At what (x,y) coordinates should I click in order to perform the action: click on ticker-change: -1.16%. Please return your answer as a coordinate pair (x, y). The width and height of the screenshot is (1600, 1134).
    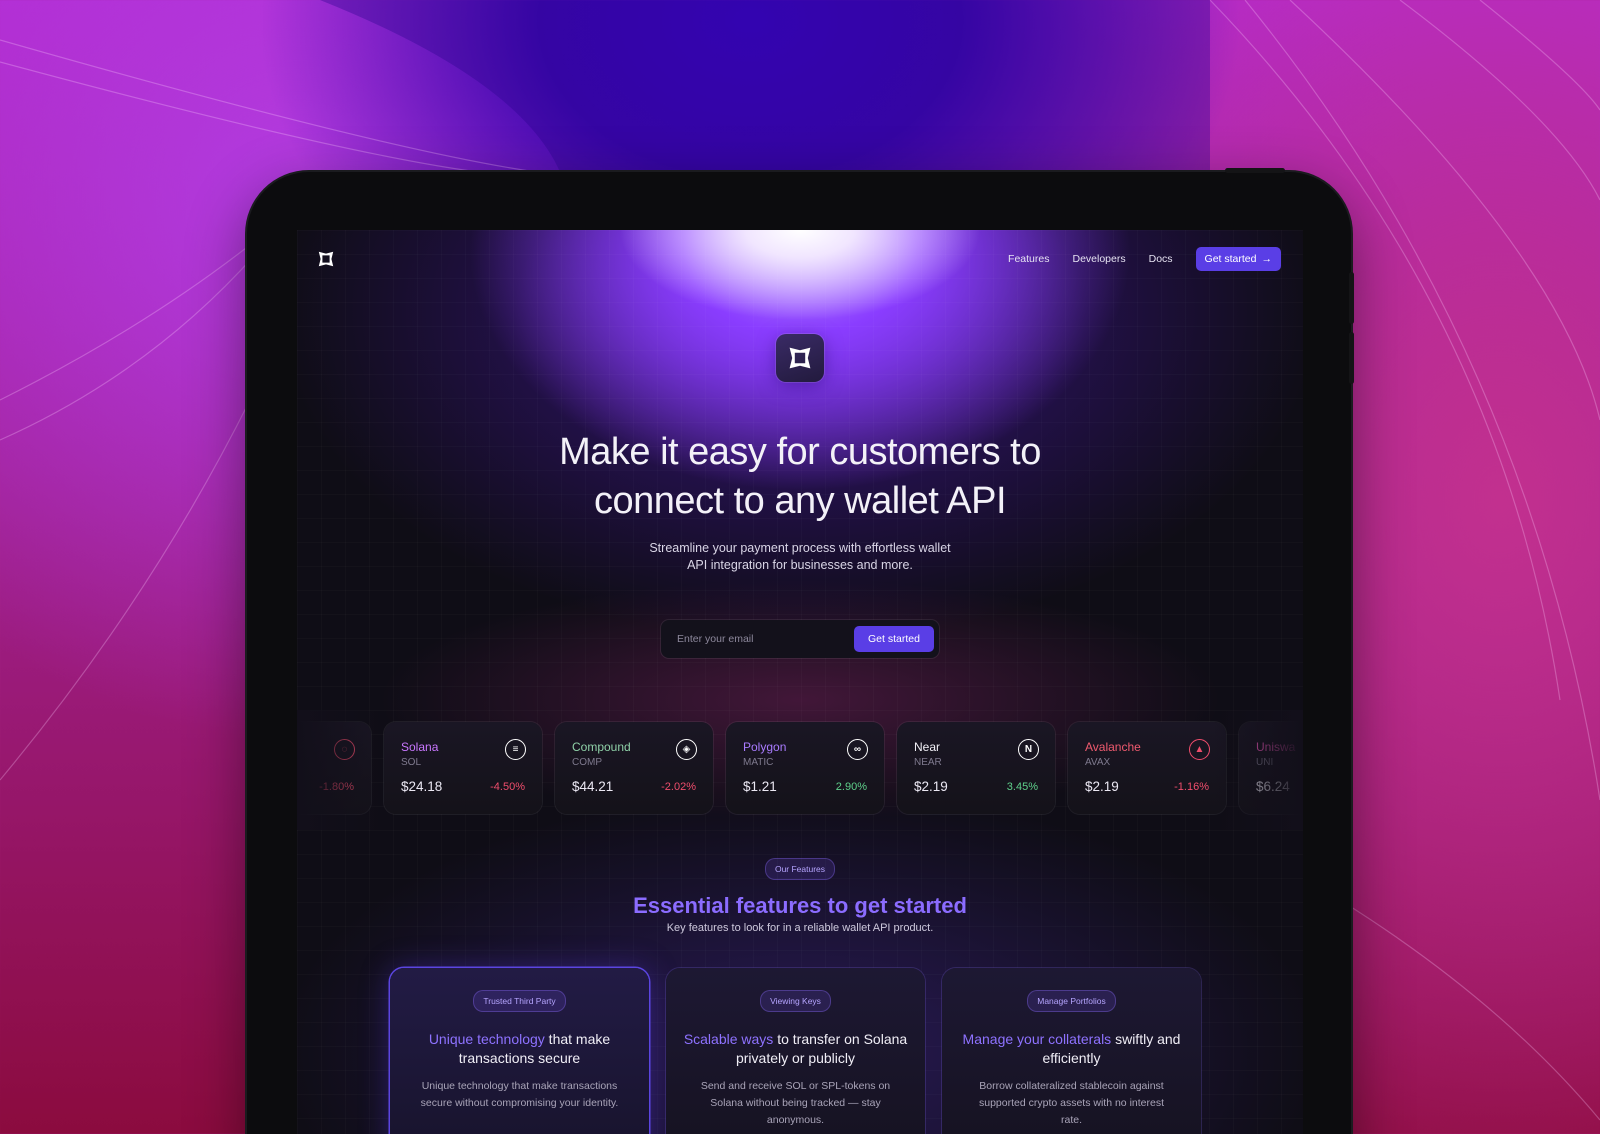
    Looking at the image, I should click on (1191, 787).